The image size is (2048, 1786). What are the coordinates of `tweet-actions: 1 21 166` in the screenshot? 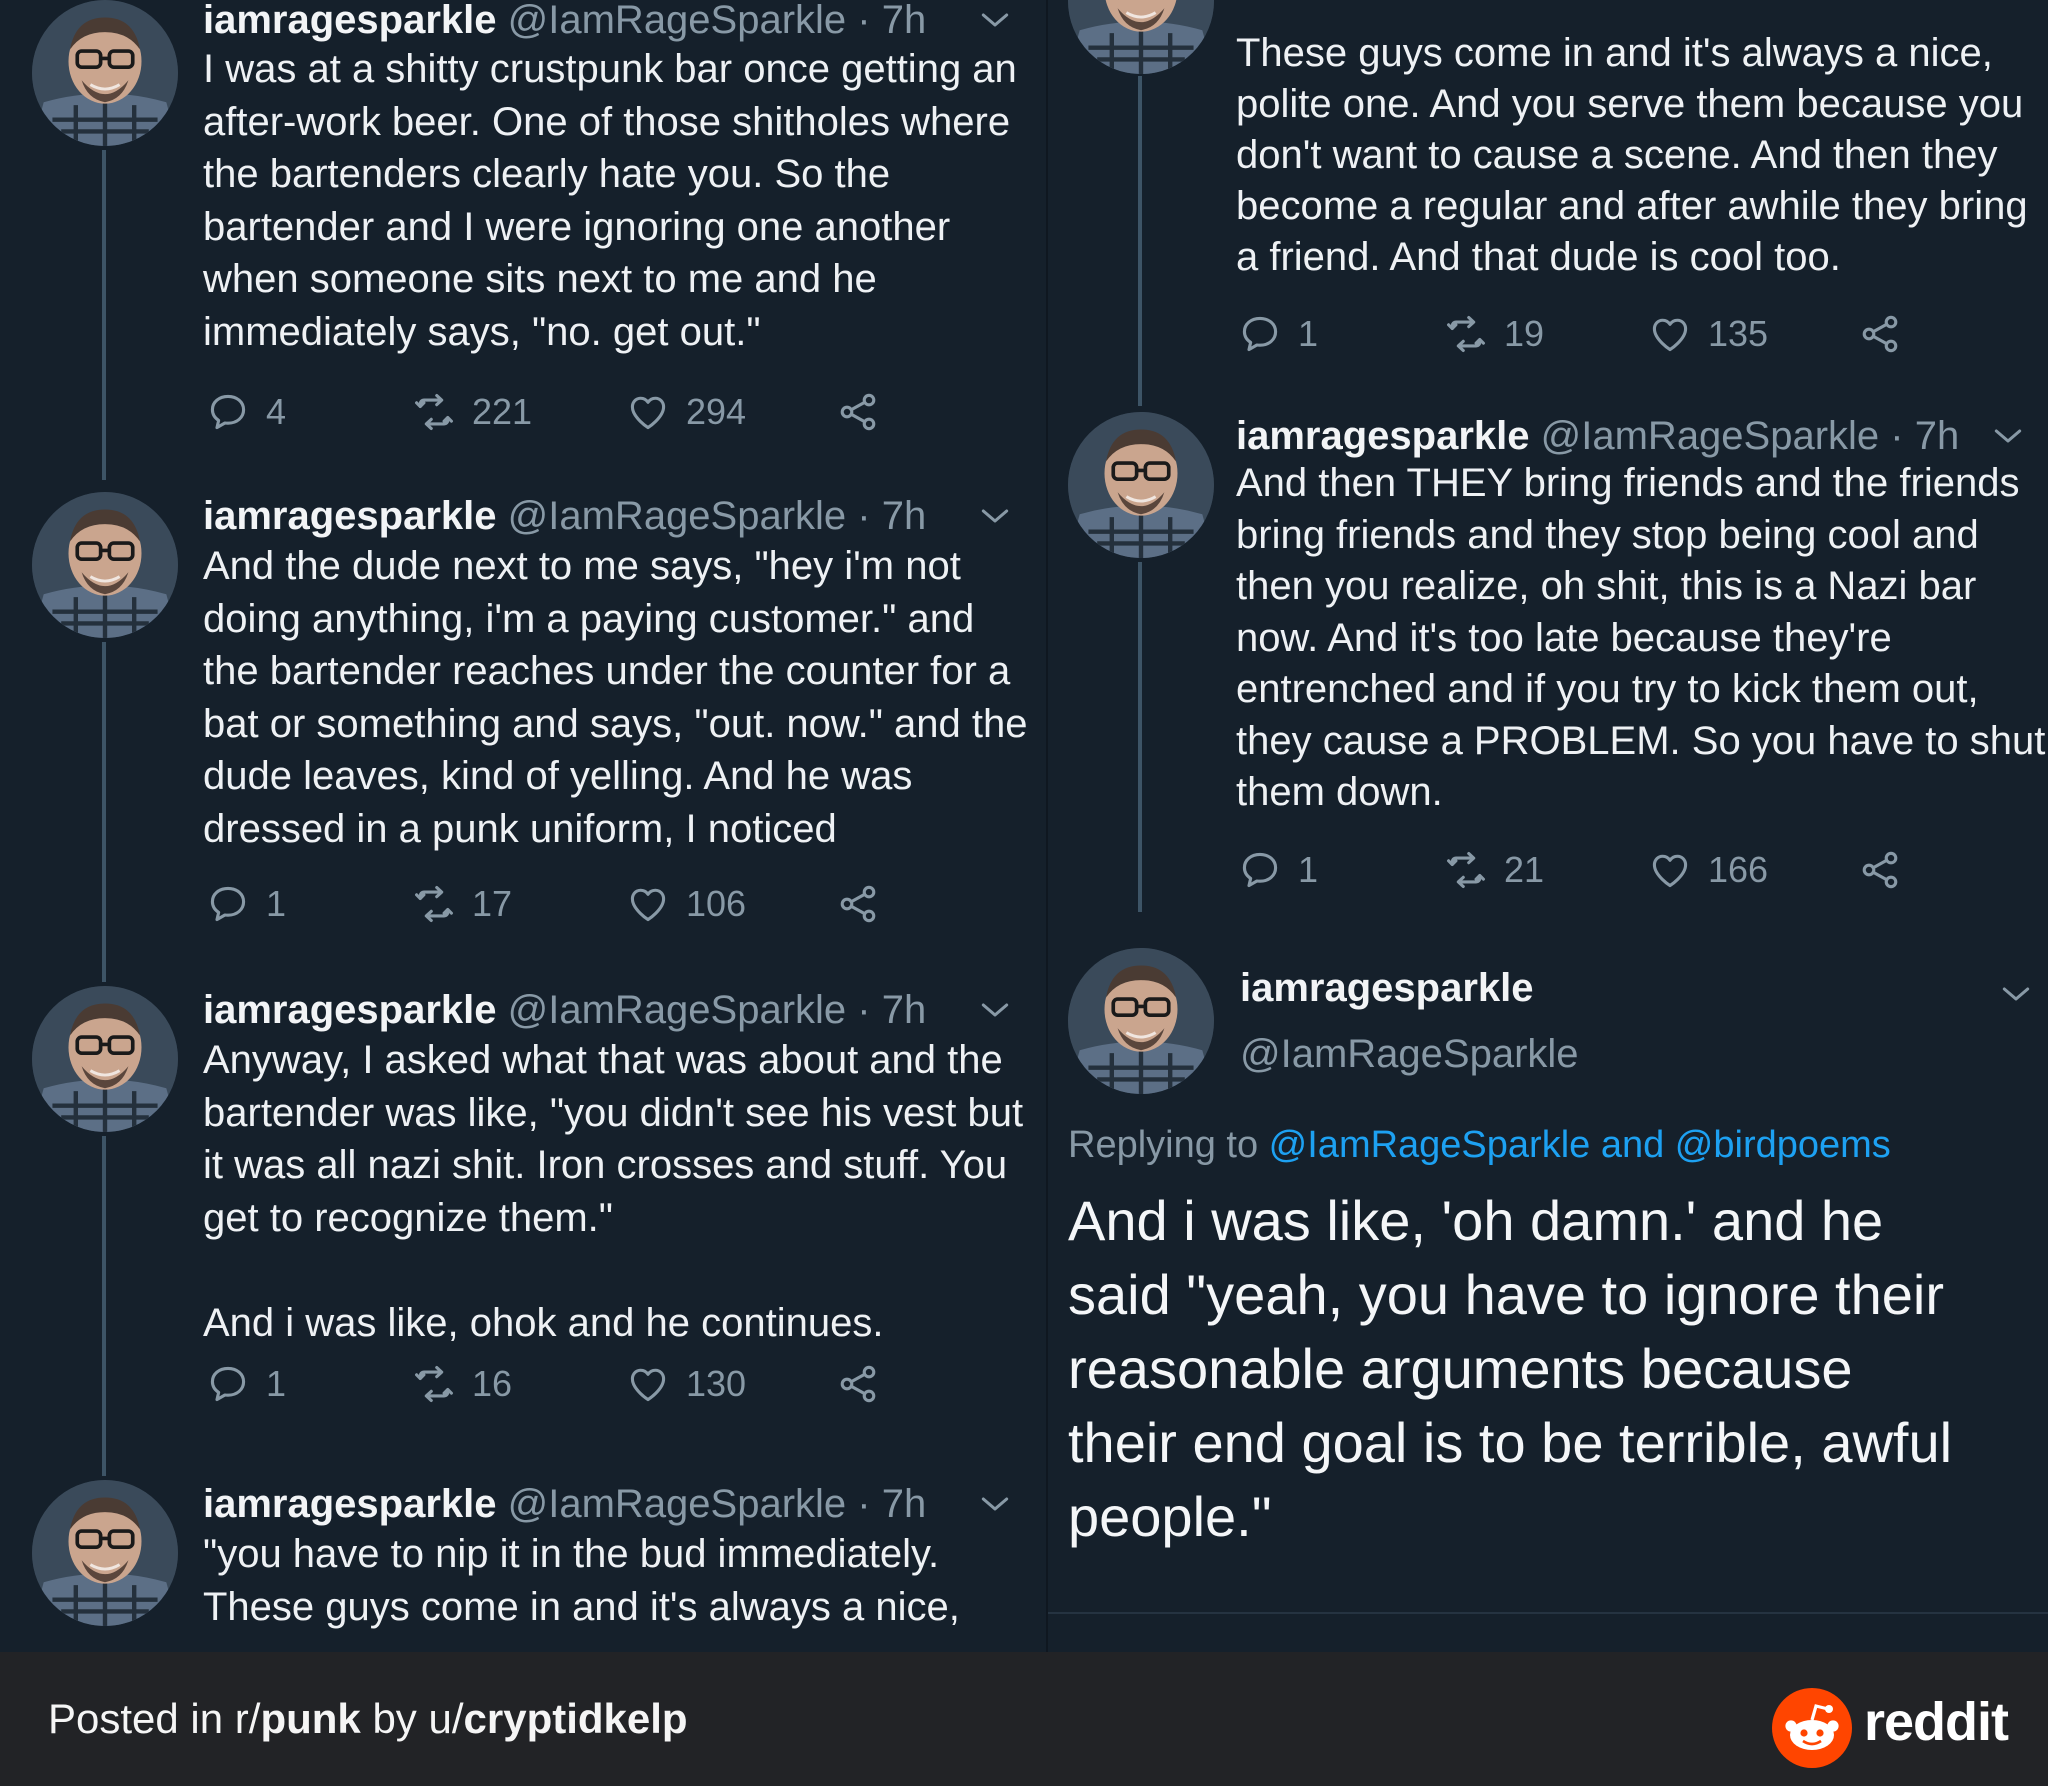 It's located at (1588, 870).